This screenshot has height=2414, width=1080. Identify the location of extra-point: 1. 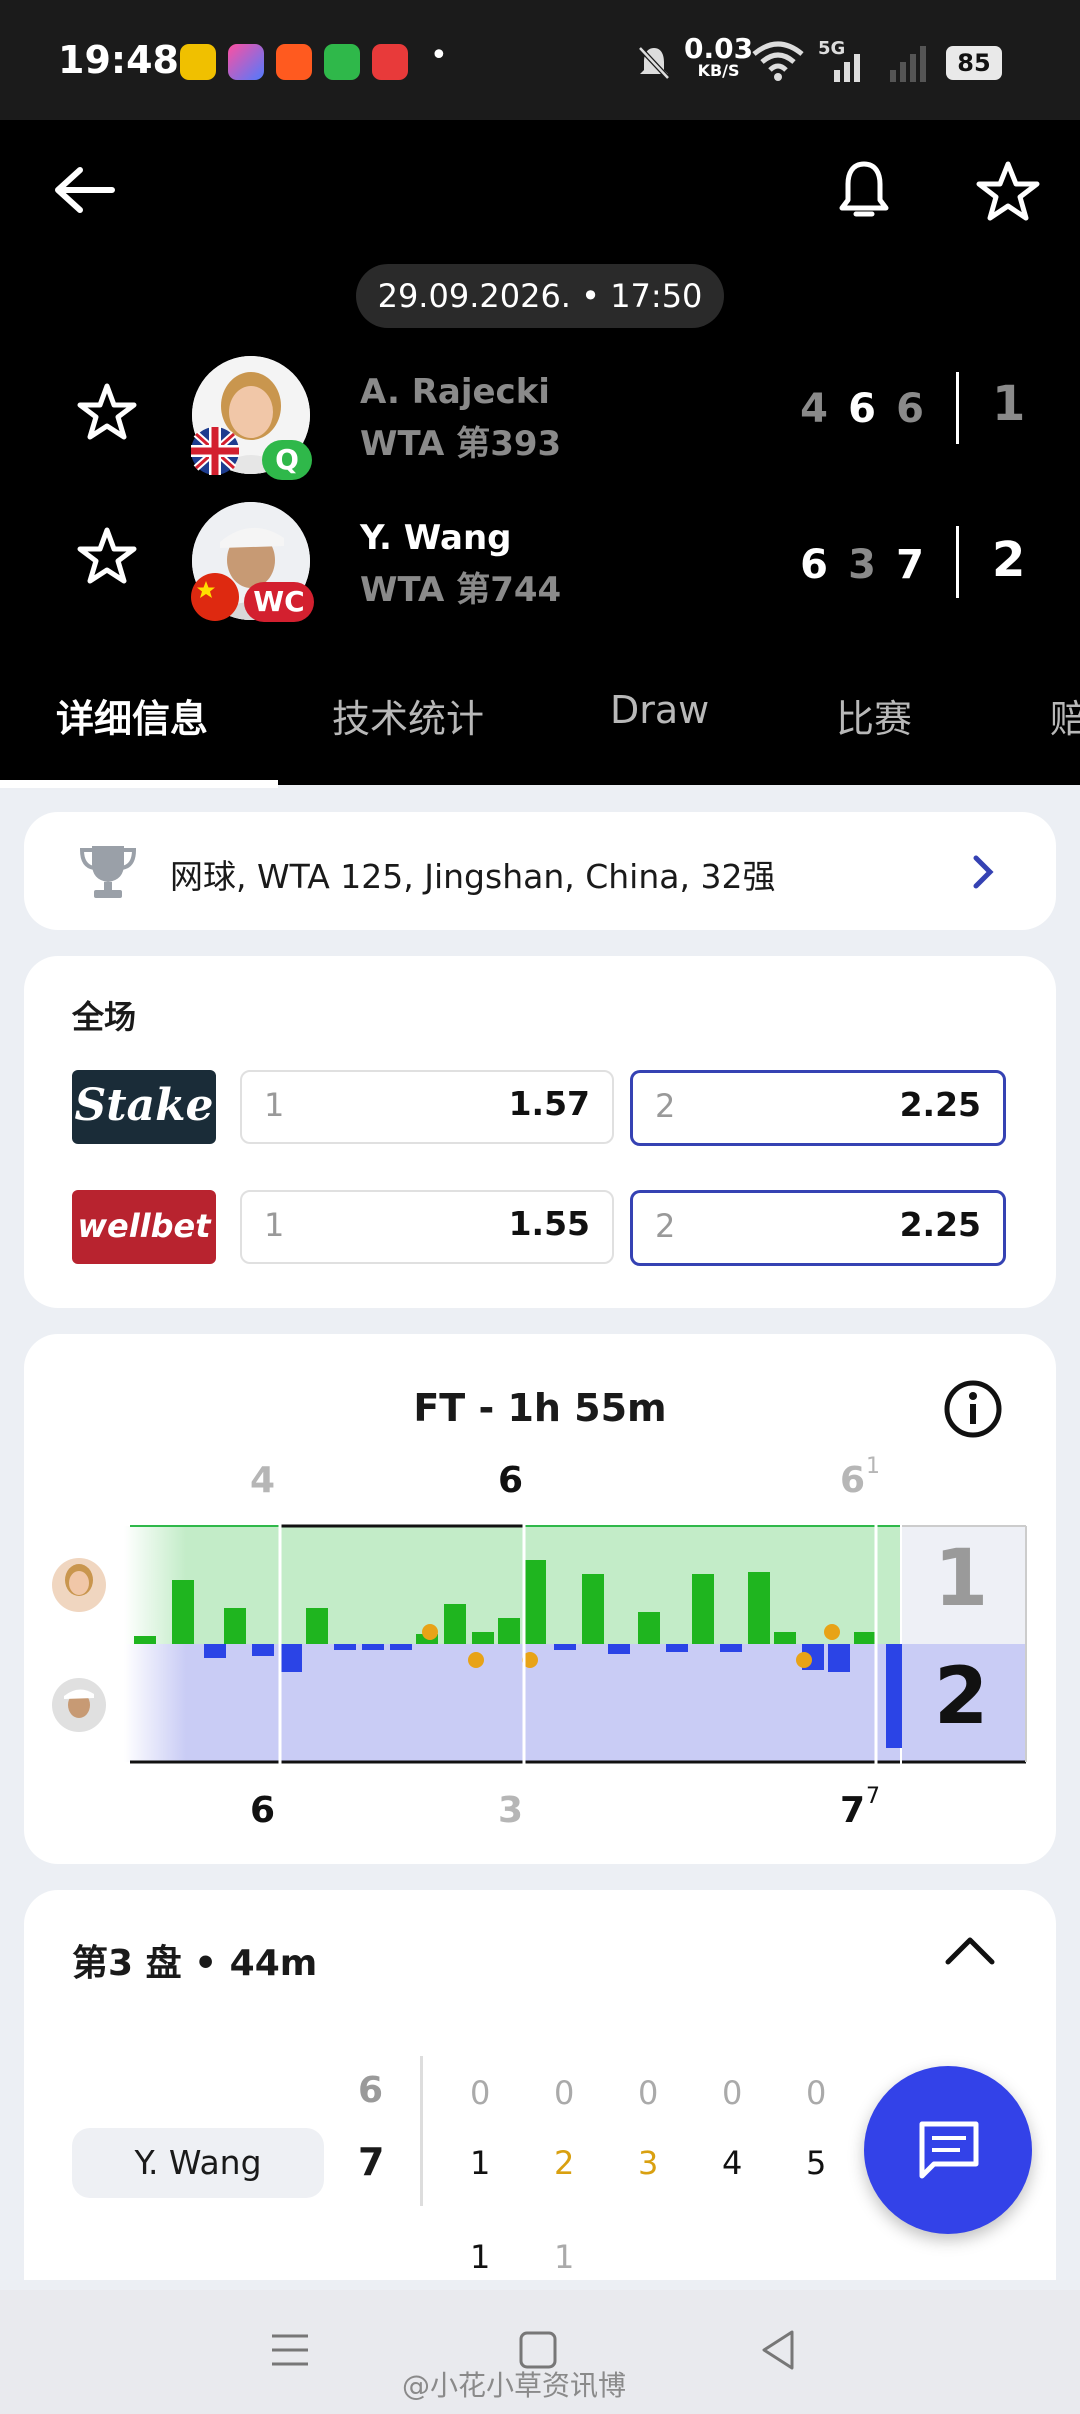
(480, 2257).